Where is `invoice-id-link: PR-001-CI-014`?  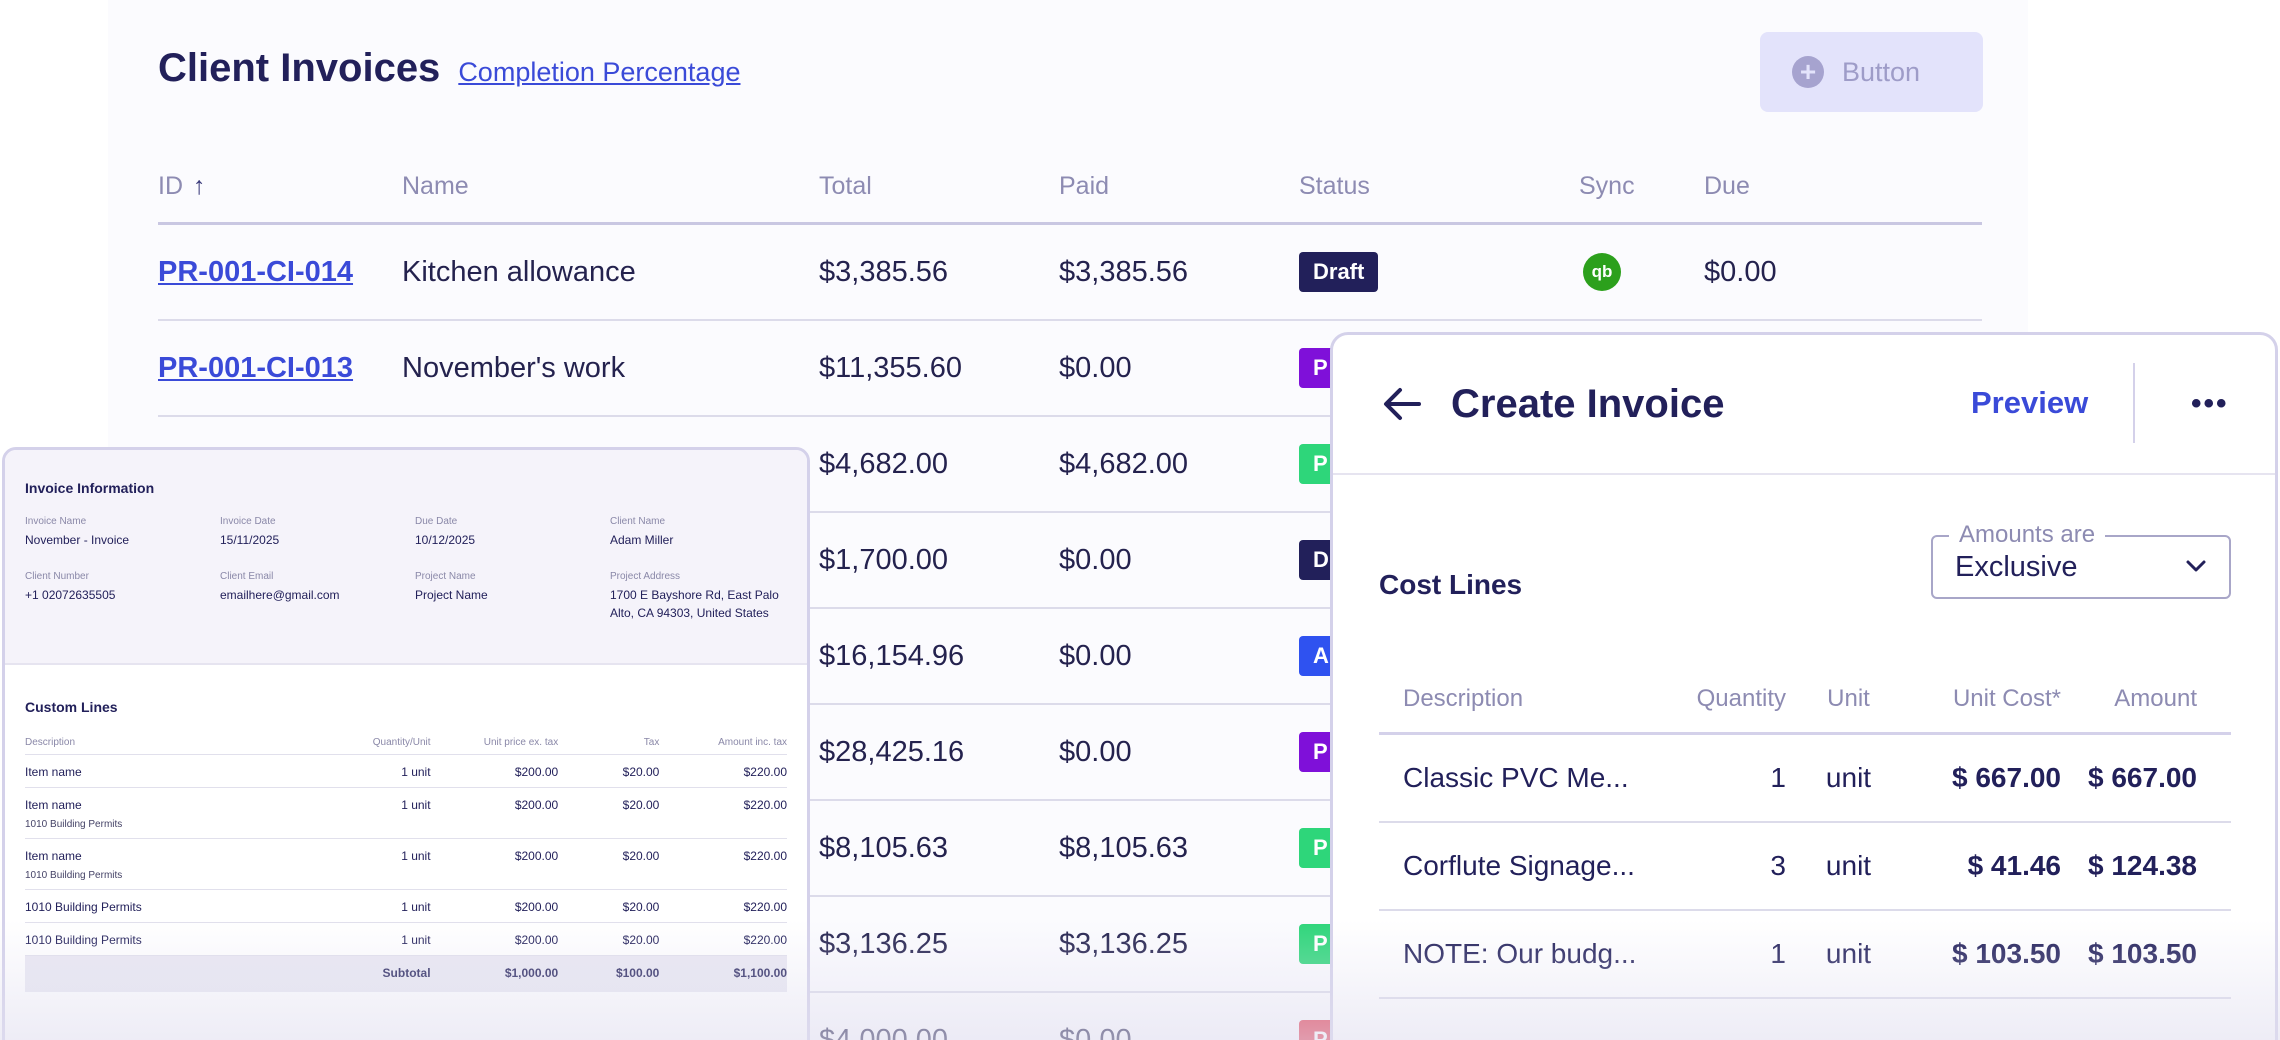
invoice-id-link: PR-001-CI-014 is located at coordinates (255, 272).